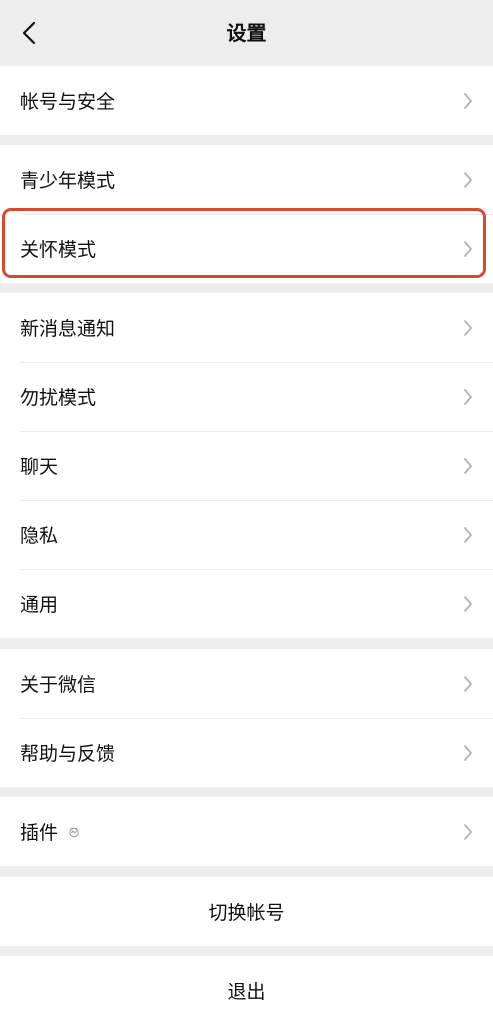 The height and width of the screenshot is (1025, 493). I want to click on switch-account-group: 切换帐号, so click(246, 911).